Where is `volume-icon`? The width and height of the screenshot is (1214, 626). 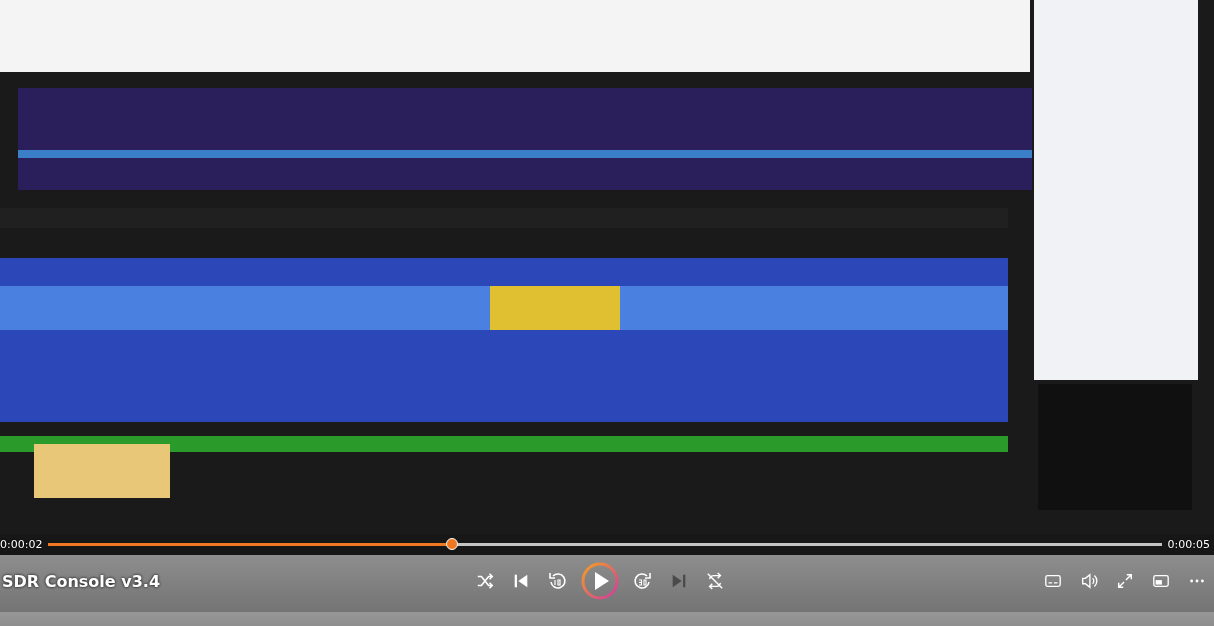
volume-icon is located at coordinates (1089, 581).